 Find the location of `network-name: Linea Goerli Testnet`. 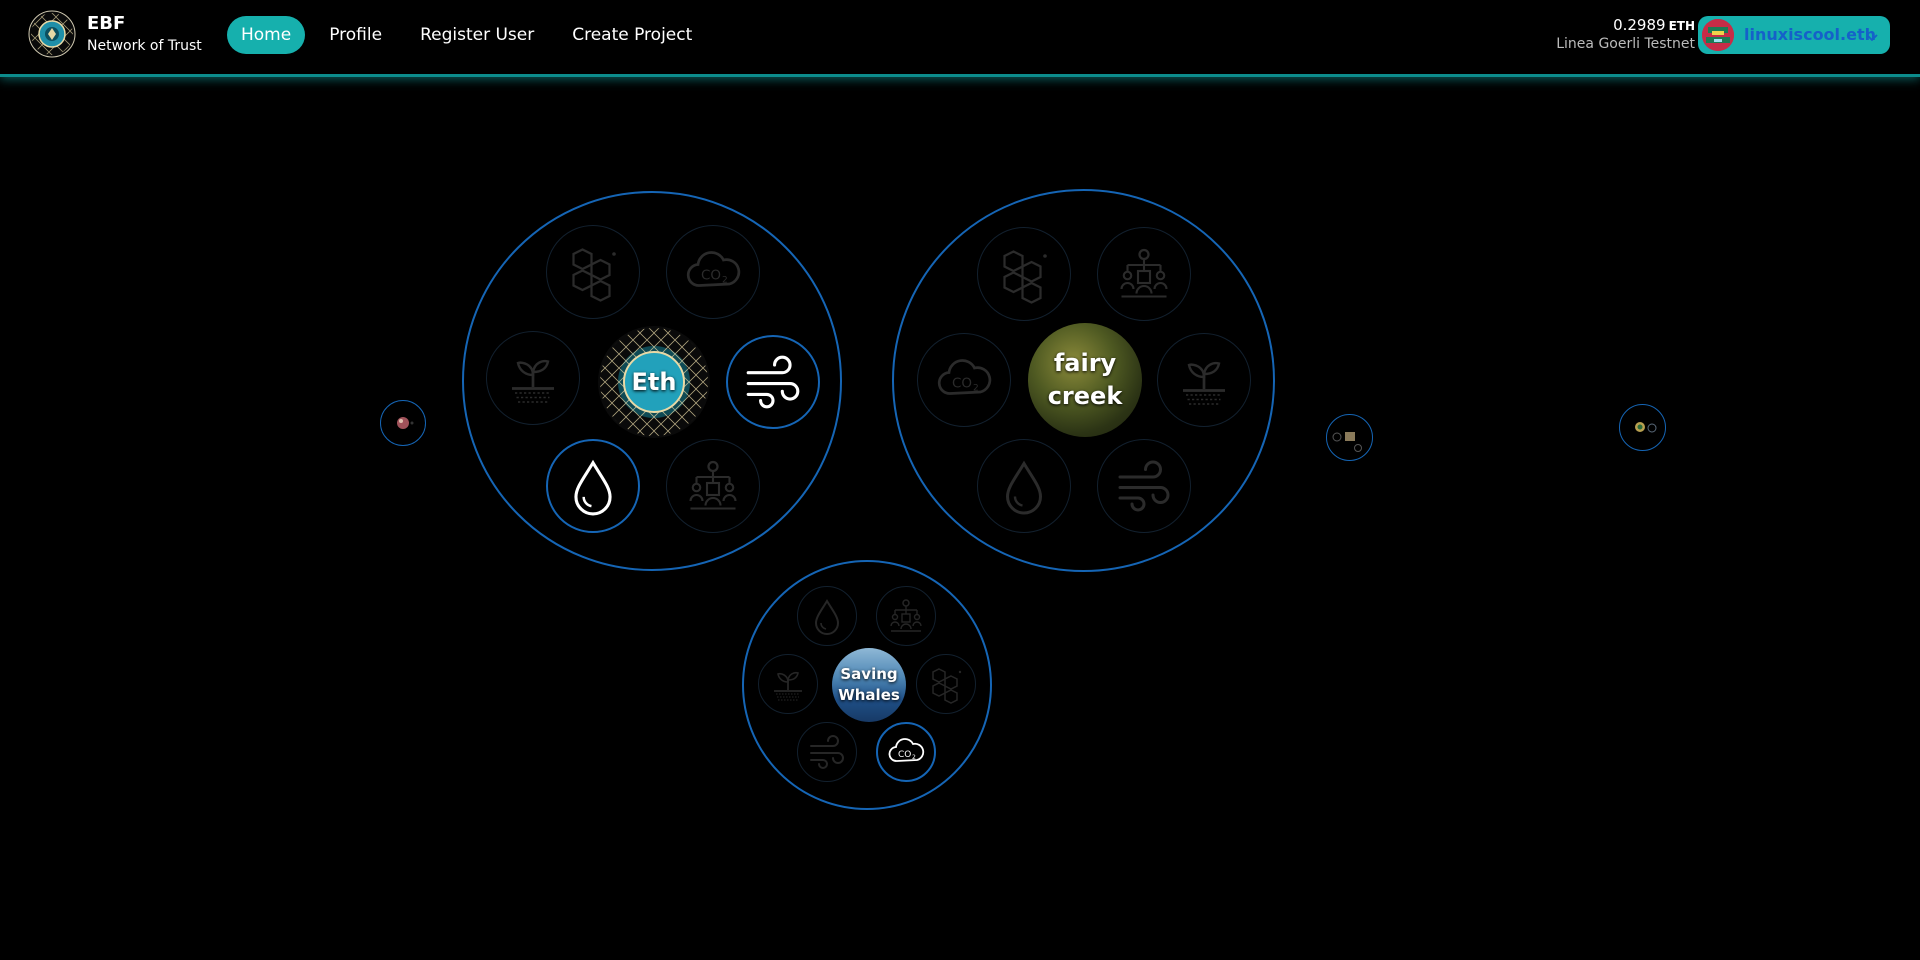

network-name: Linea Goerli Testnet is located at coordinates (1625, 44).